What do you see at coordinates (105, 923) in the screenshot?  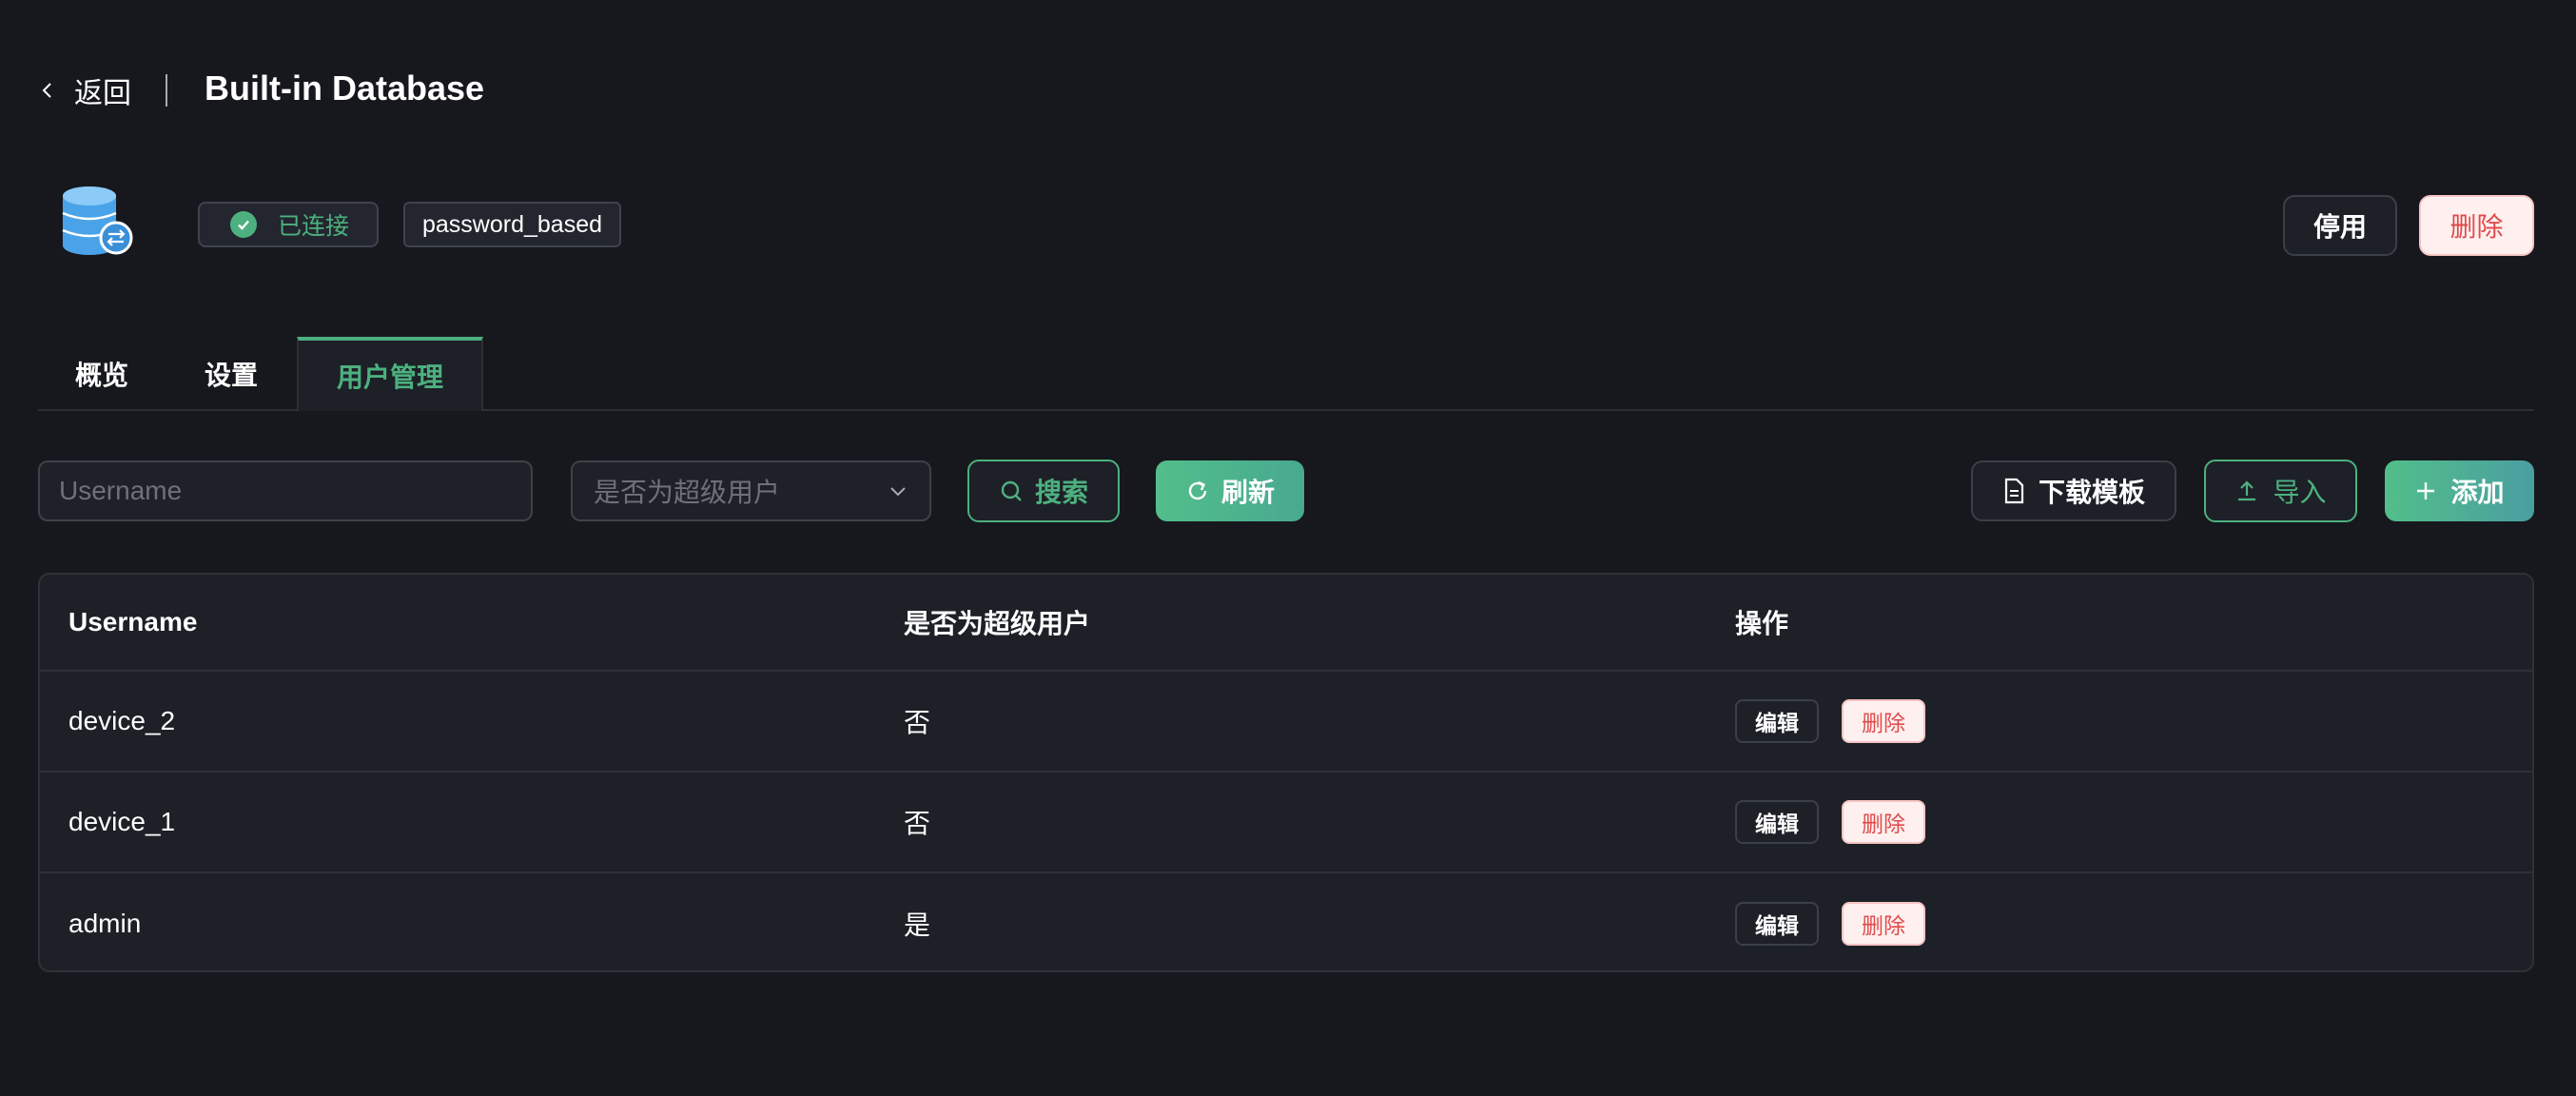 I see `username-cell: admin` at bounding box center [105, 923].